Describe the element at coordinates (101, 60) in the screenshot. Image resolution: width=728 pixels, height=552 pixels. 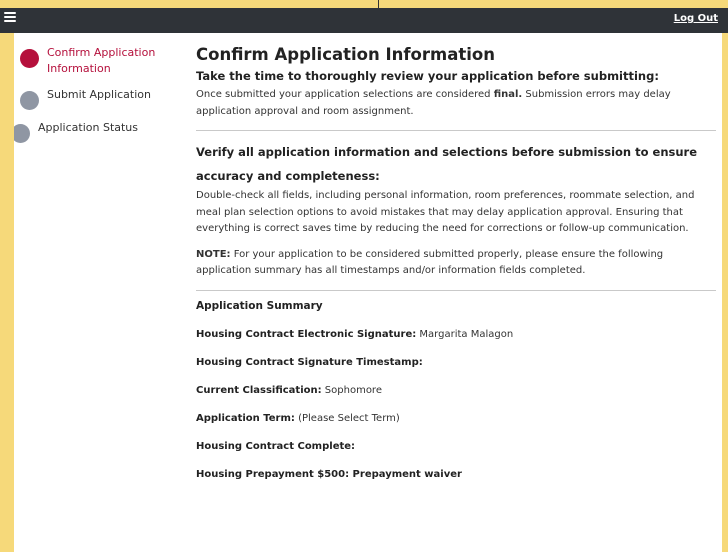
I see `step-label: Confirm Application Information` at that location.